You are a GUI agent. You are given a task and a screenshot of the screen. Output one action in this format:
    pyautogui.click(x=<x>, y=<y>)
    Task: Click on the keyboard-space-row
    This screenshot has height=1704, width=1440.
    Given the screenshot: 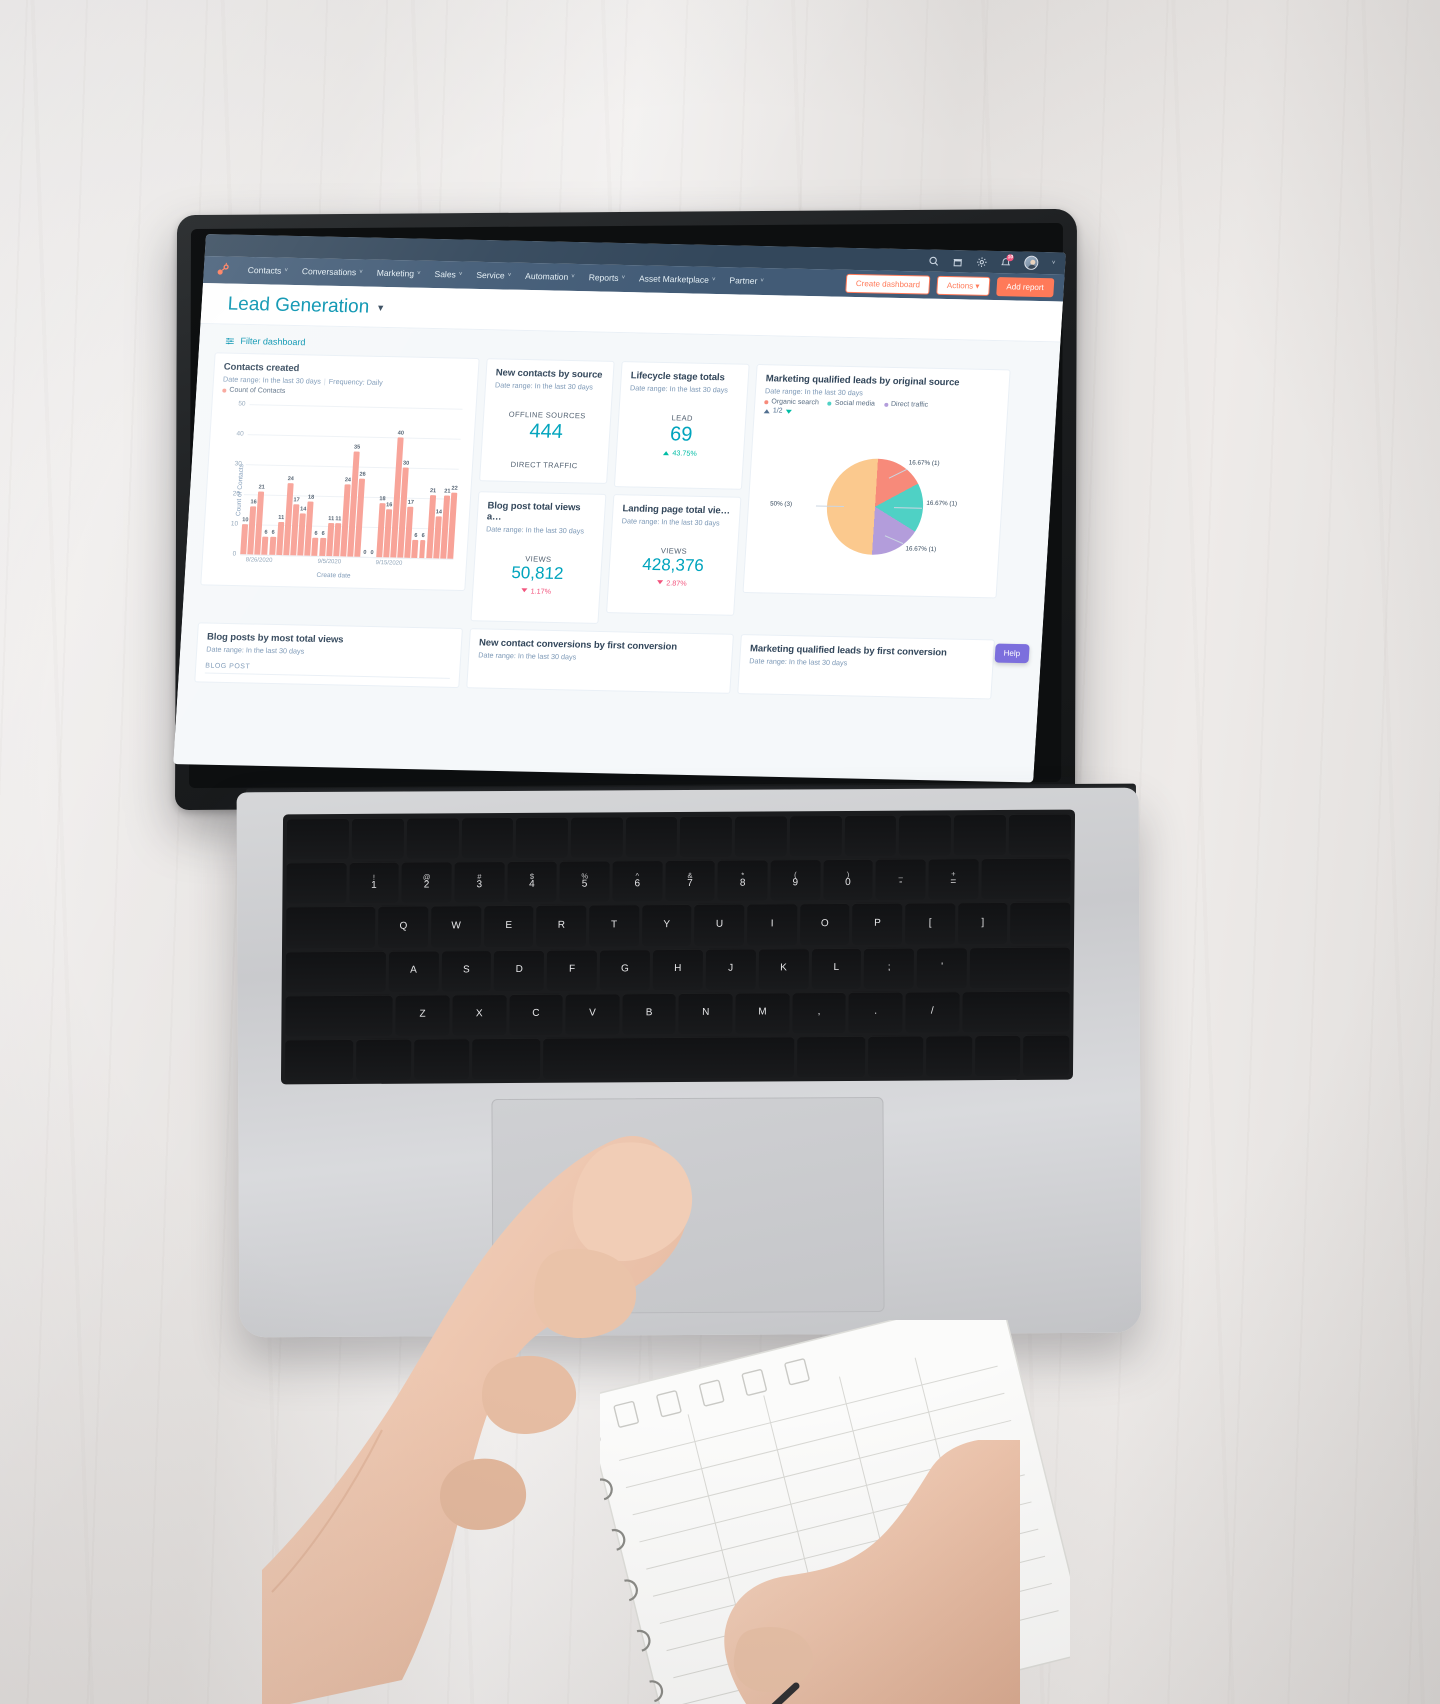 What is the action you would take?
    pyautogui.click(x=677, y=1057)
    